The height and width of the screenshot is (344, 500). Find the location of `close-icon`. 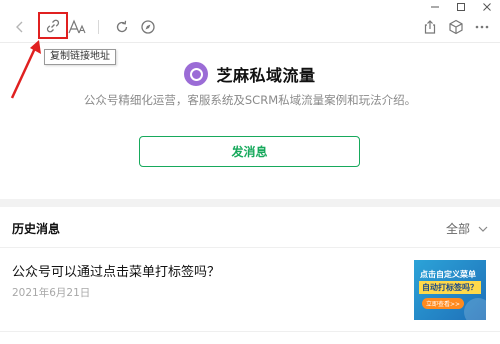

close-icon is located at coordinates (487, 7).